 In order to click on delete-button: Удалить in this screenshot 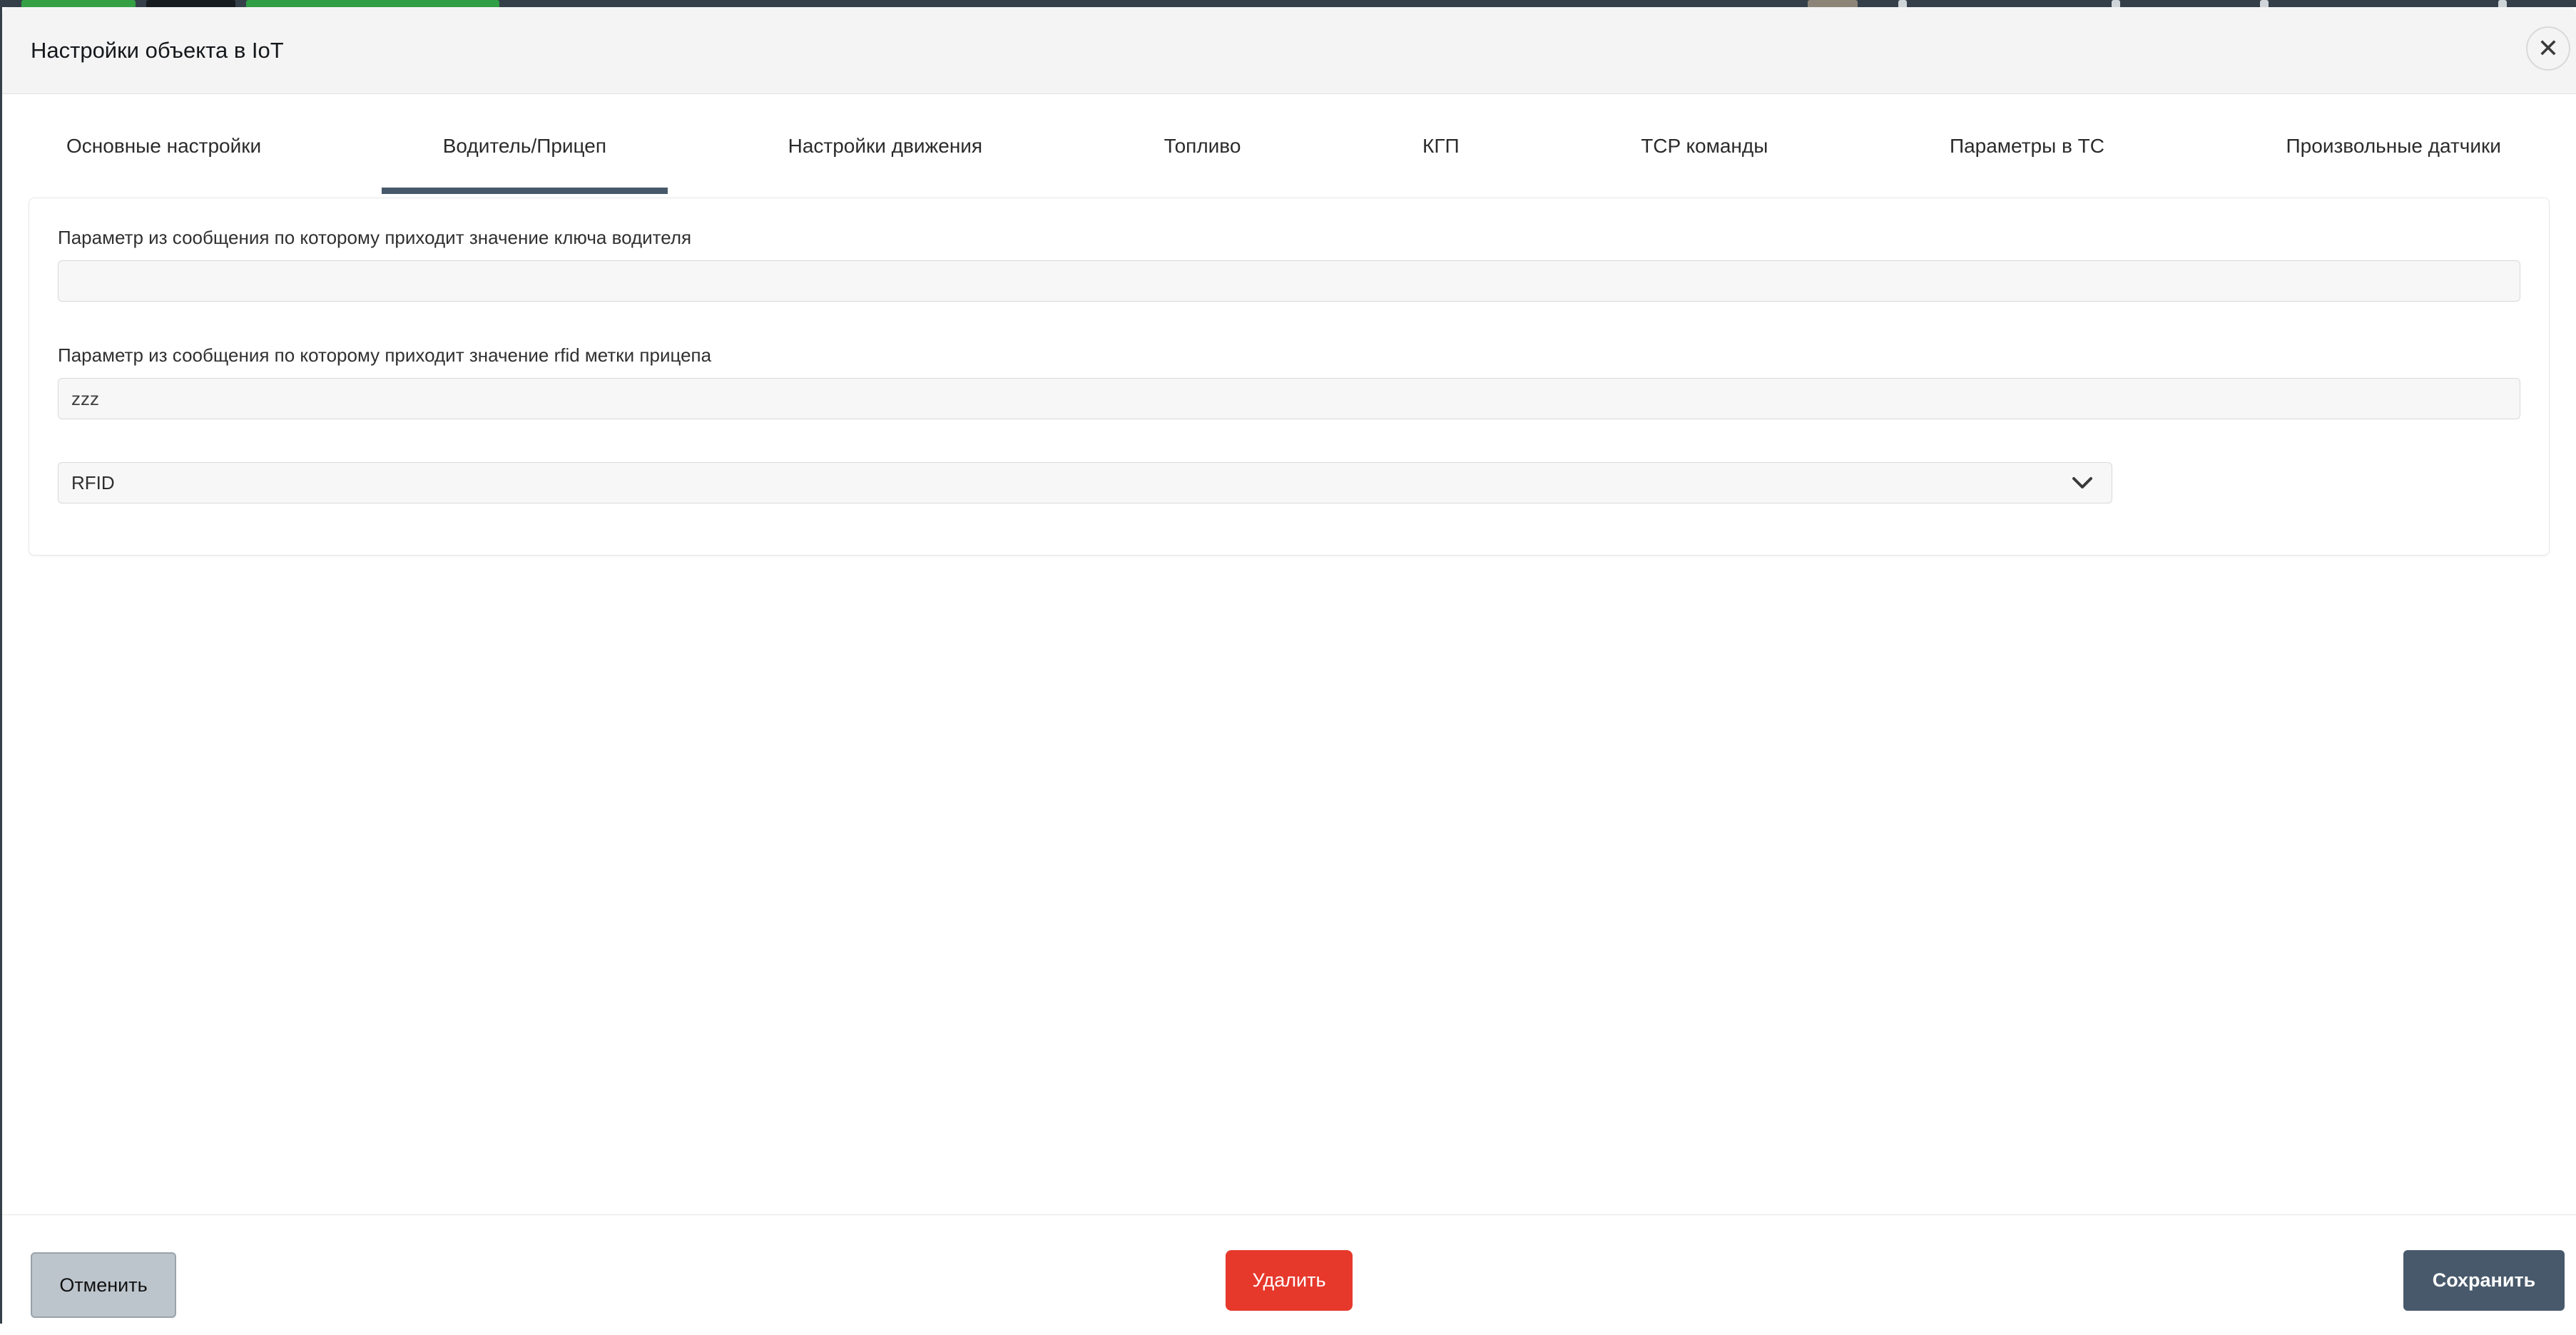, I will do `click(1289, 1280)`.